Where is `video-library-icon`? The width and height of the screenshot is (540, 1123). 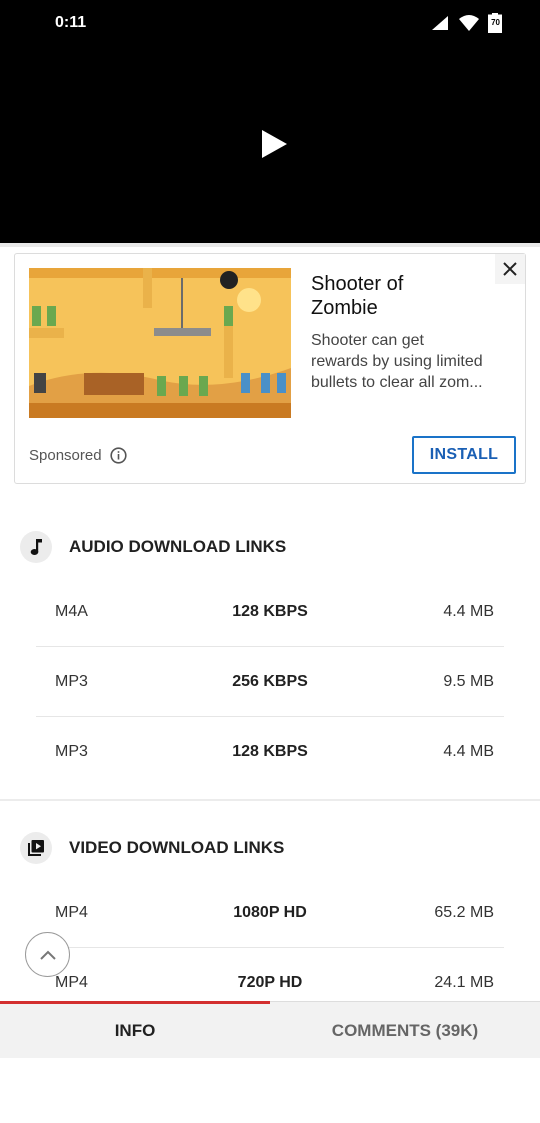
video-library-icon is located at coordinates (36, 848).